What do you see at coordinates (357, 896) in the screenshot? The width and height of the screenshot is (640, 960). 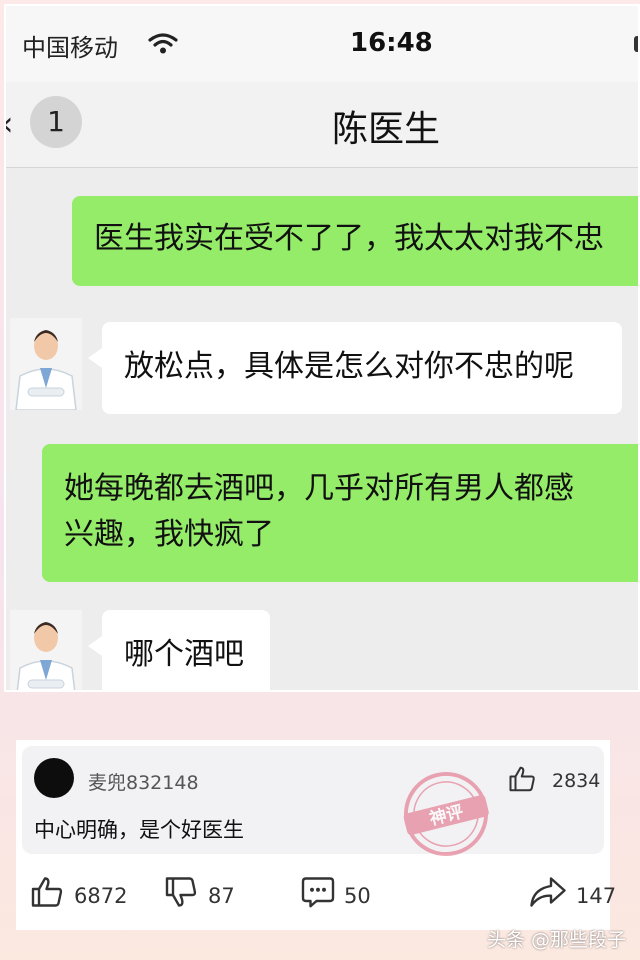 I see `comment-count: 50` at bounding box center [357, 896].